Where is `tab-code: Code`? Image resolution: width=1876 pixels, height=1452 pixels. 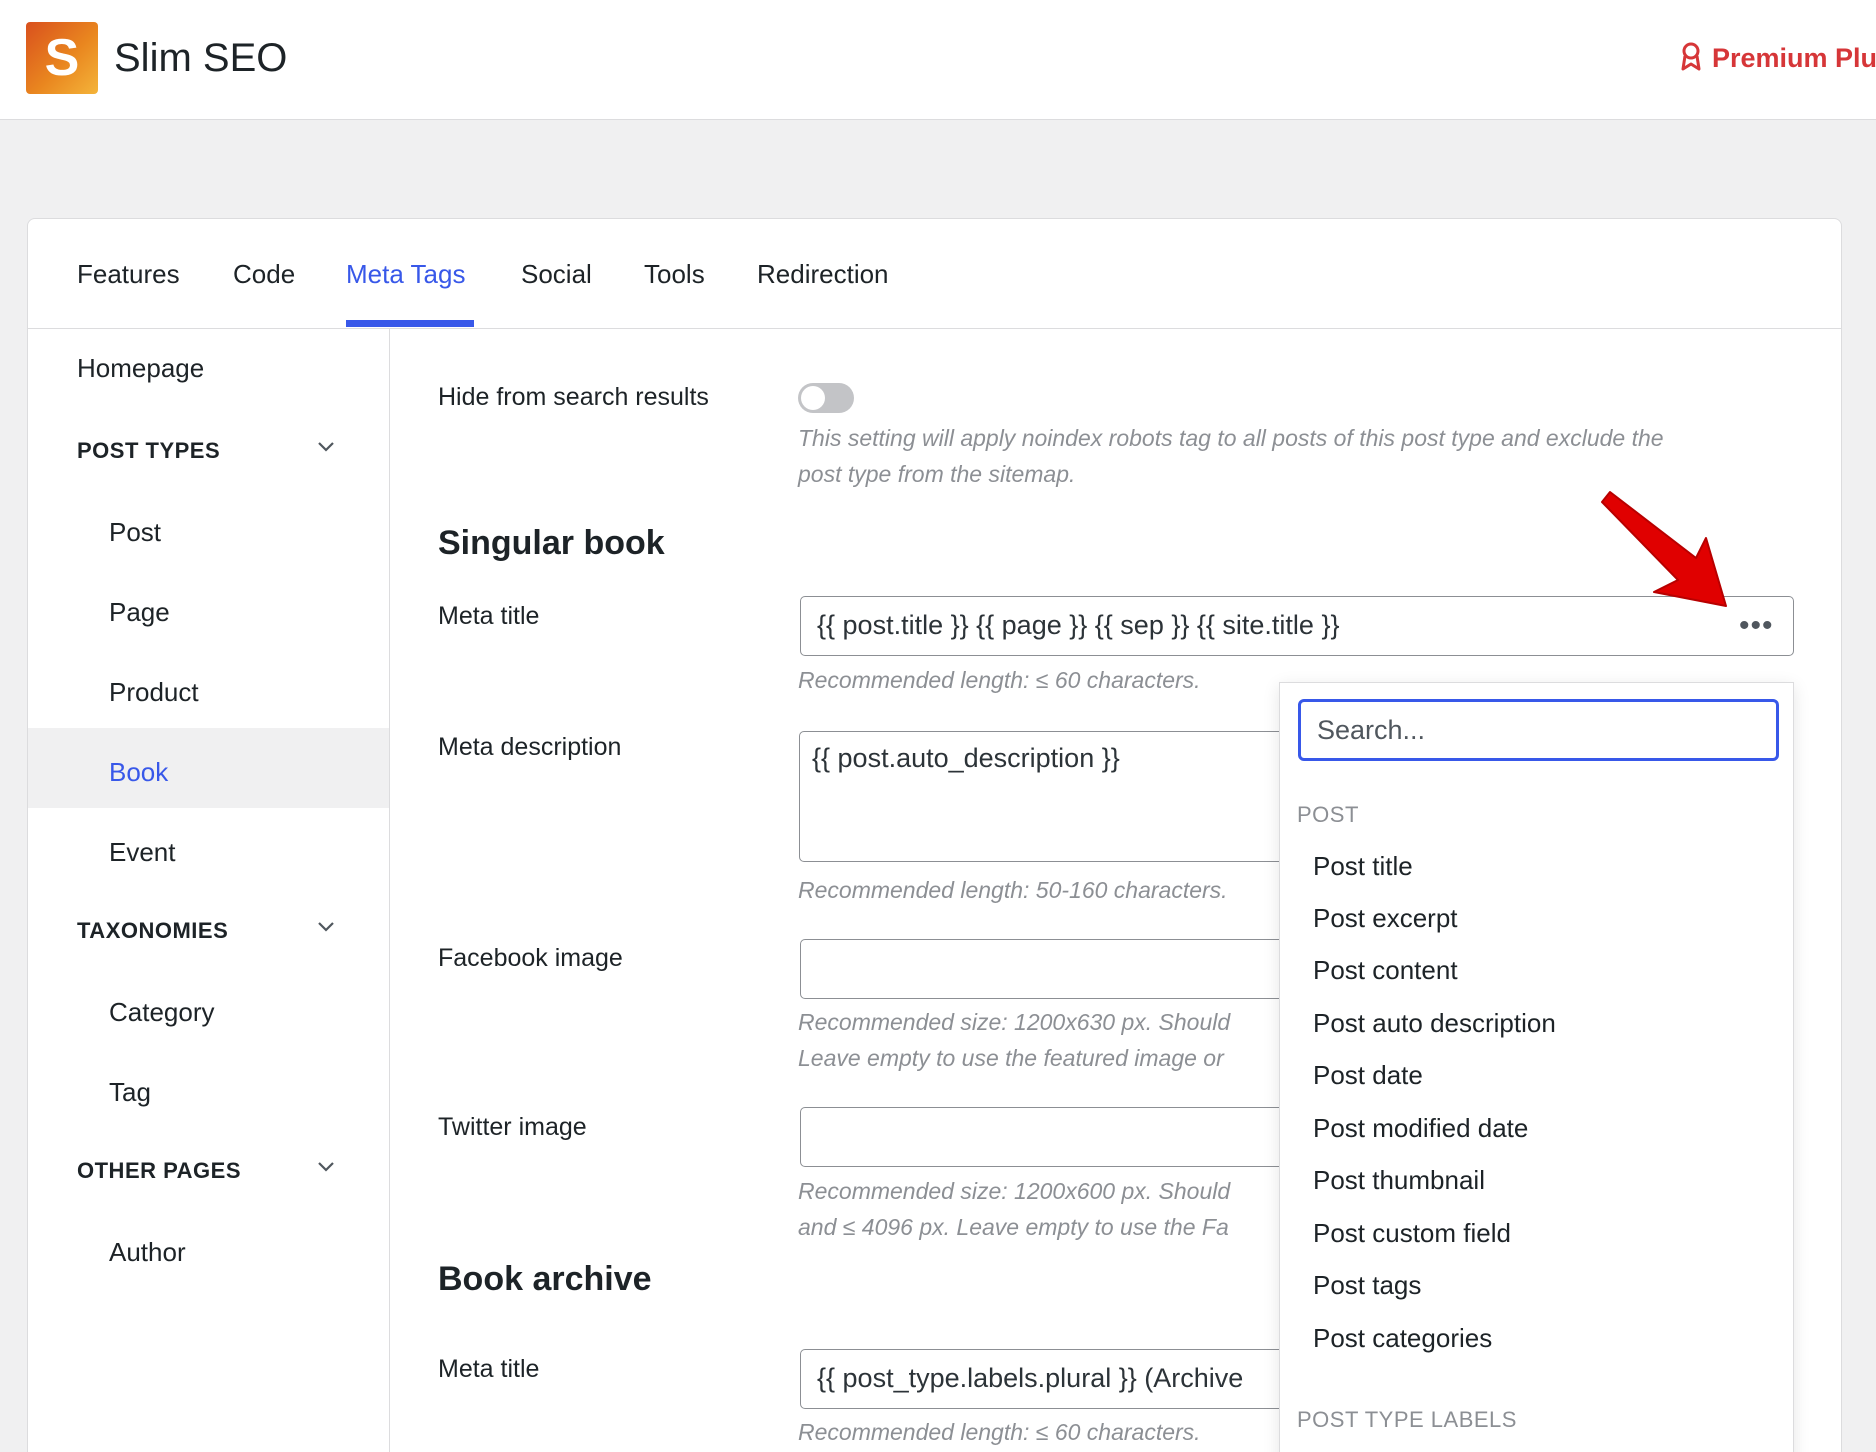
tab-code: Code is located at coordinates (264, 274).